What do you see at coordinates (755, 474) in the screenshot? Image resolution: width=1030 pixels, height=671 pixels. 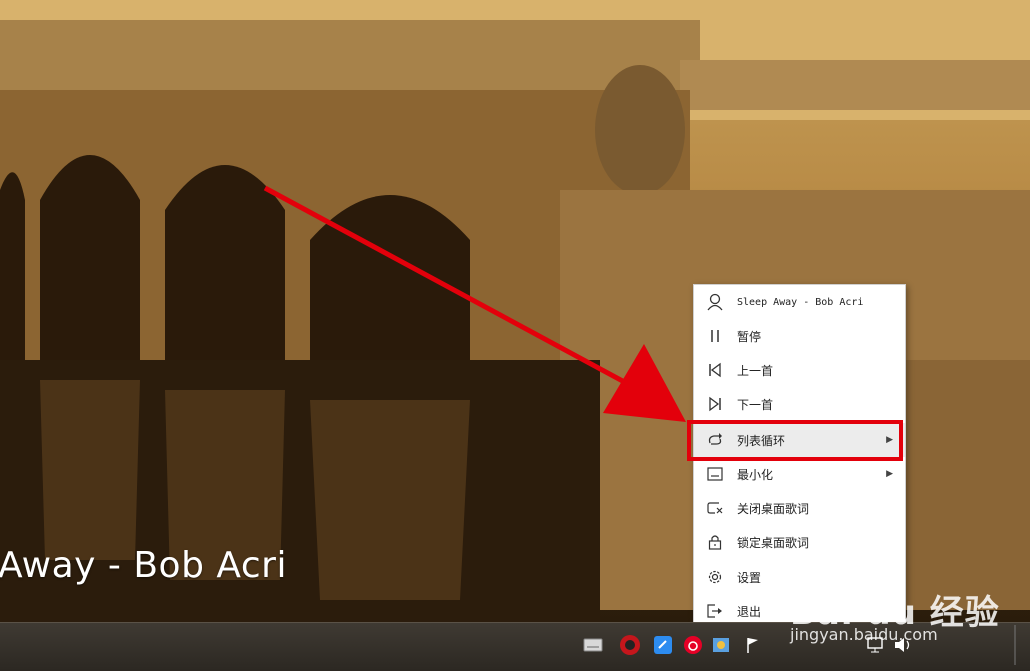 I see `menu-item-label: 最小化` at bounding box center [755, 474].